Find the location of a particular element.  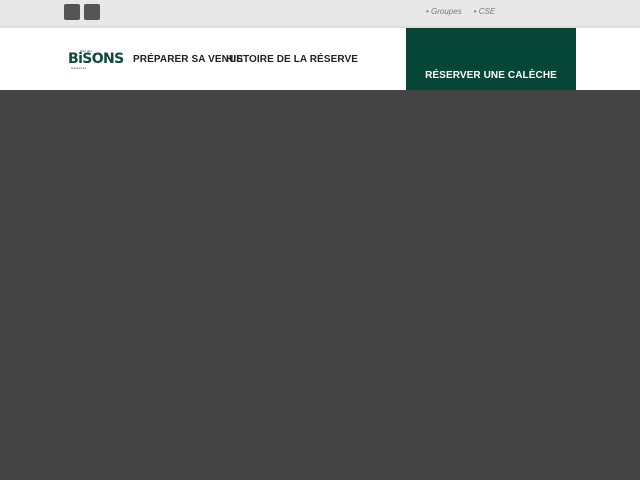

instagram-icon is located at coordinates (92, 12).